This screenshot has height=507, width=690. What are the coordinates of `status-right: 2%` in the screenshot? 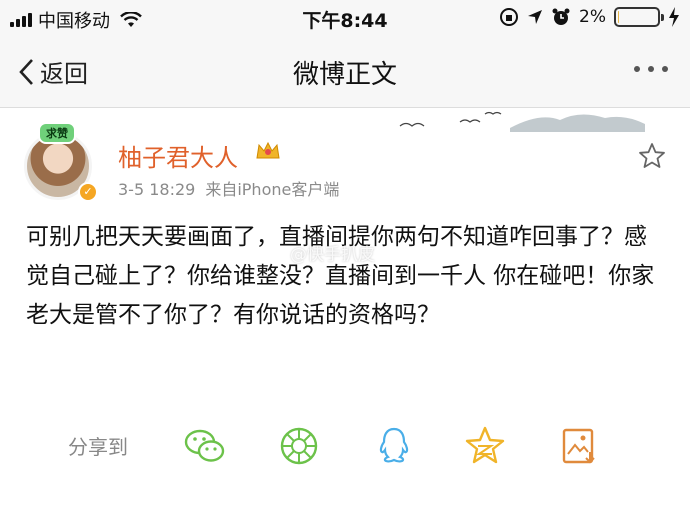 It's located at (589, 17).